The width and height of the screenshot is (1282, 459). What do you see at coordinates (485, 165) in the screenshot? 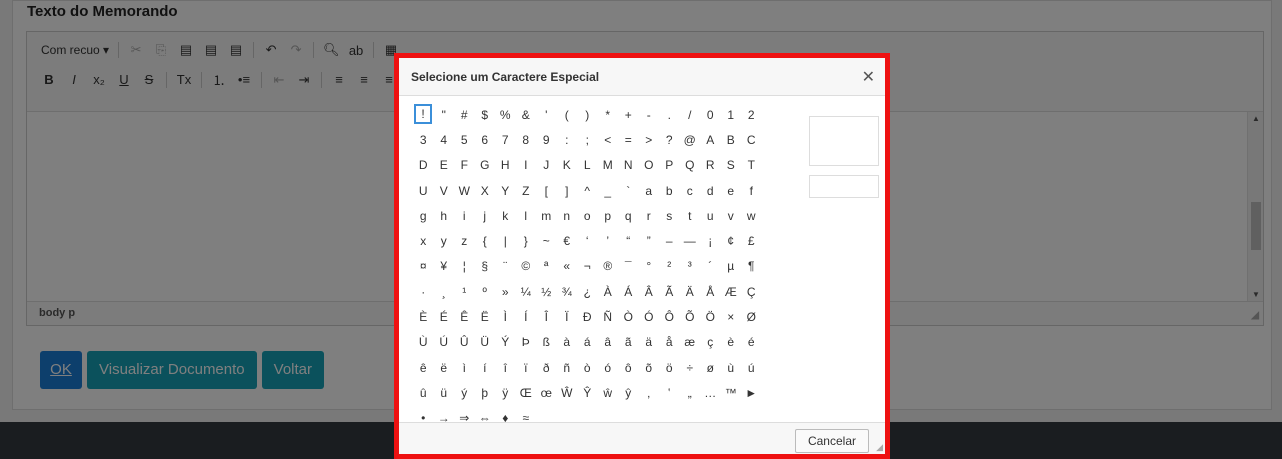
I see `character-cell: G` at bounding box center [485, 165].